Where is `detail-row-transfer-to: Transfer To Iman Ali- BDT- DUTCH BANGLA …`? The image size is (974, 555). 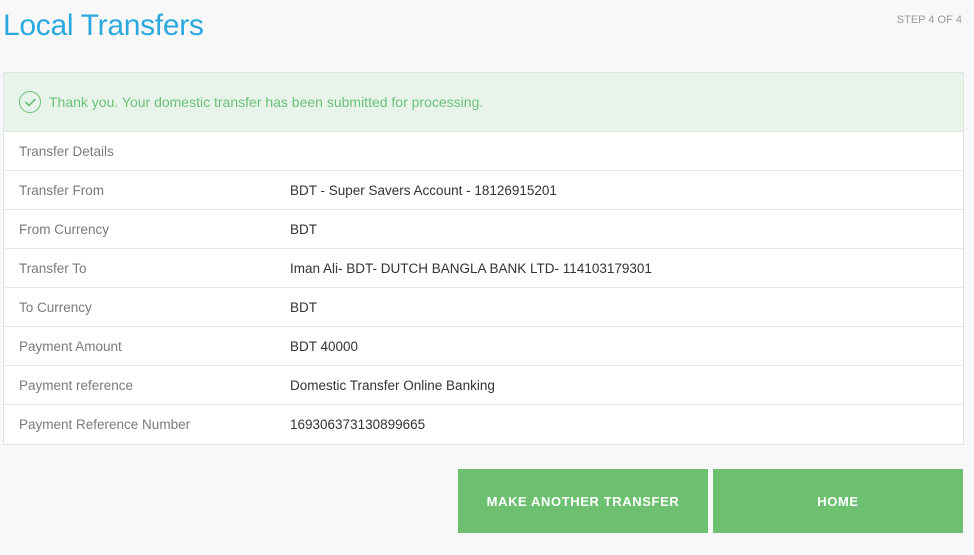
detail-row-transfer-to: Transfer To Iman Ali- BDT- DUTCH BANGLA … is located at coordinates (483, 268).